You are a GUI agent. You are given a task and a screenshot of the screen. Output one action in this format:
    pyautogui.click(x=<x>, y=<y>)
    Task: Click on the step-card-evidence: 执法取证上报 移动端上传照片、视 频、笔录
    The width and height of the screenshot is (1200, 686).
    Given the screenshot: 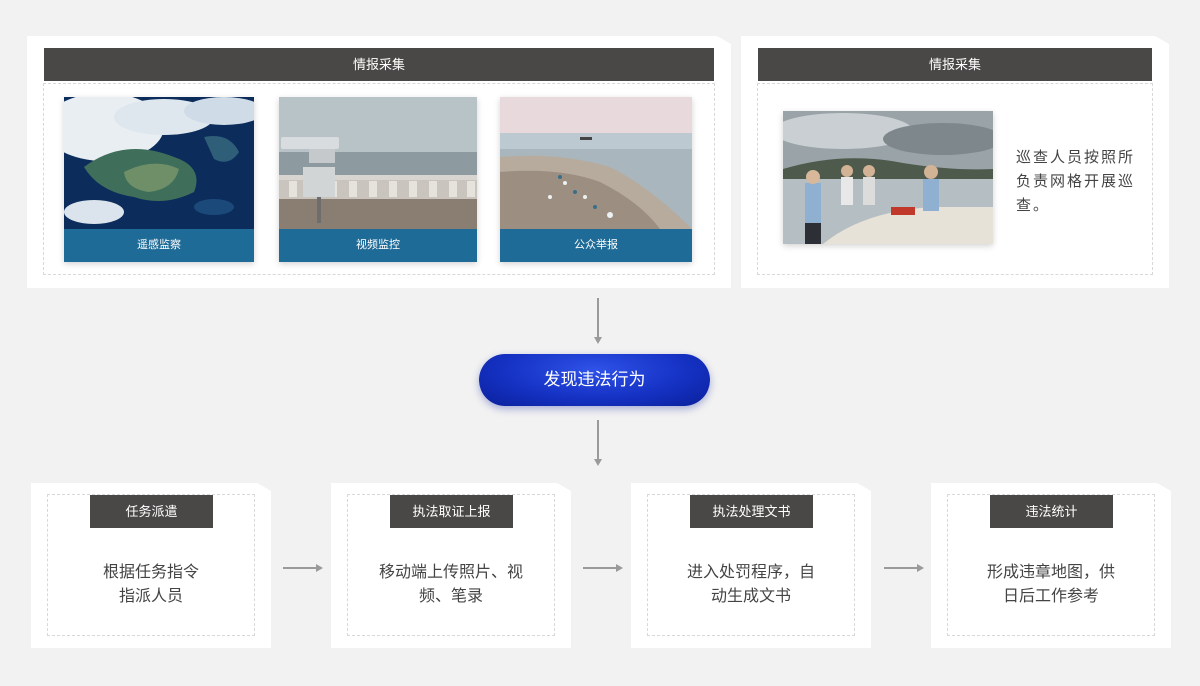 What is the action you would take?
    pyautogui.click(x=451, y=565)
    